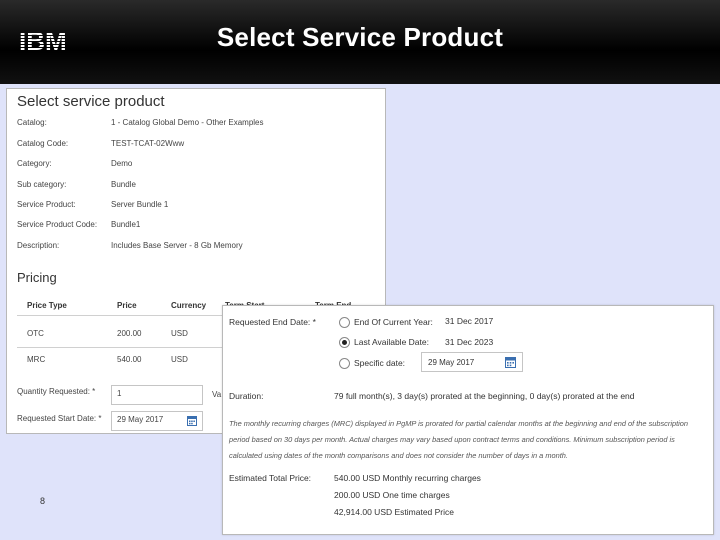 The width and height of the screenshot is (720, 540). What do you see at coordinates (35, 333) in the screenshot?
I see `row-price-type: OTC` at bounding box center [35, 333].